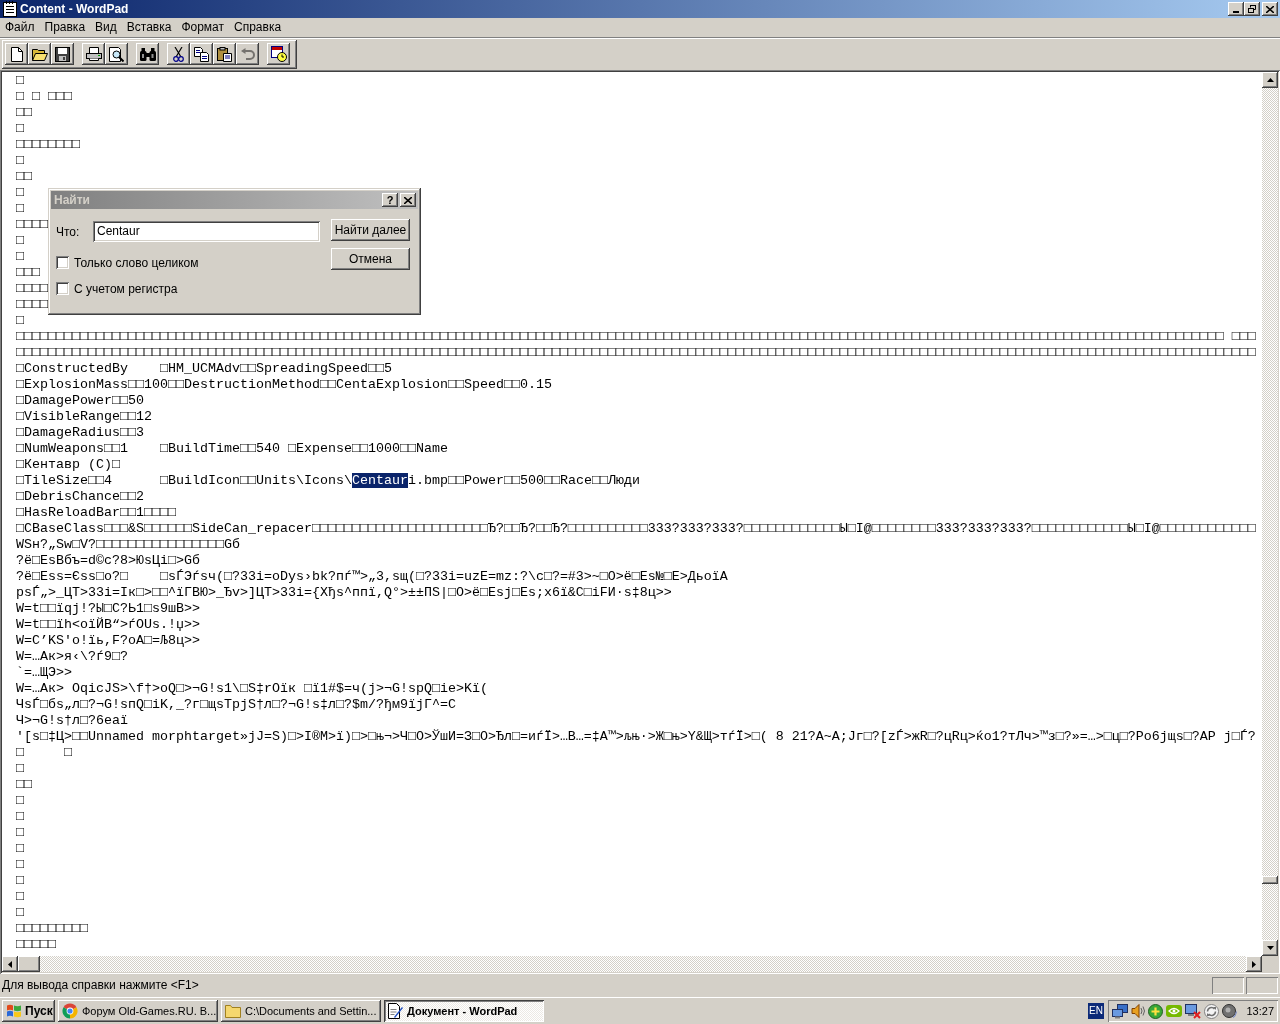 This screenshot has width=1280, height=1024. Describe the element at coordinates (106, 27) in the screenshot. I see `menu-item: Вид` at that location.